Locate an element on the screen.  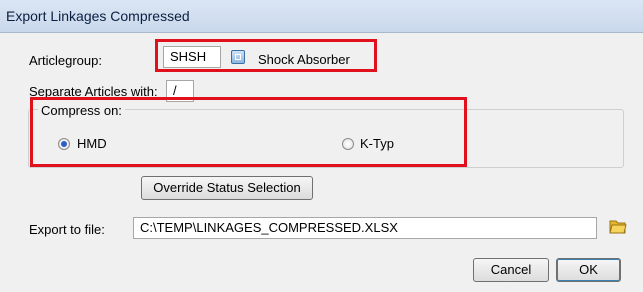
title-bar: Export Linkages Compressed is located at coordinates (321, 16).